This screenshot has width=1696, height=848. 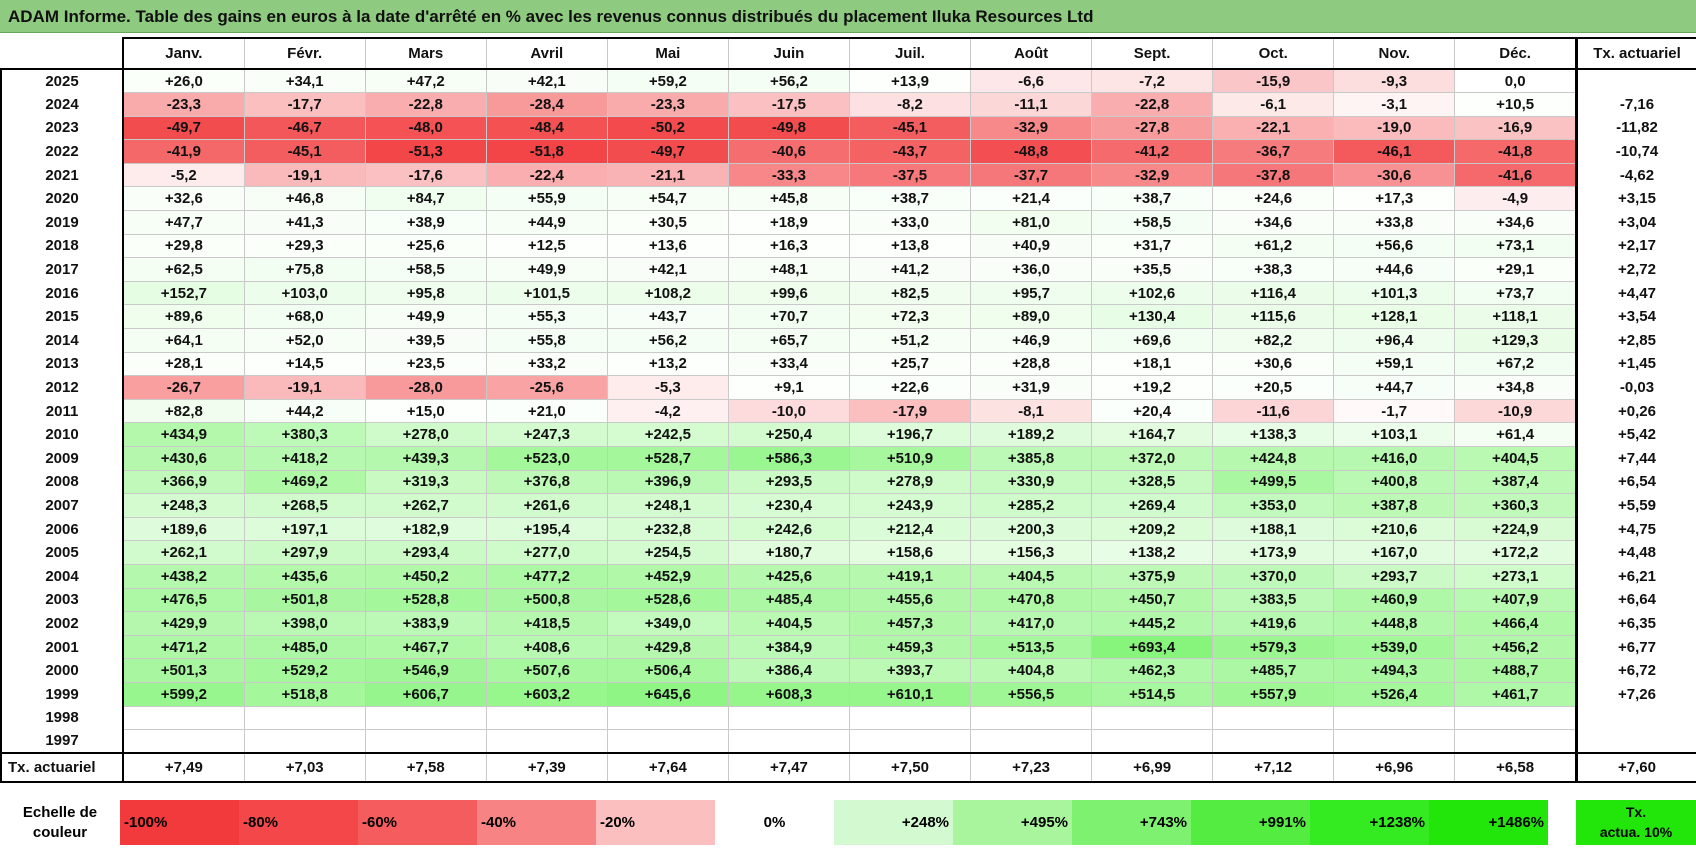 What do you see at coordinates (788, 364) in the screenshot?
I see `table-cell: +33,4` at bounding box center [788, 364].